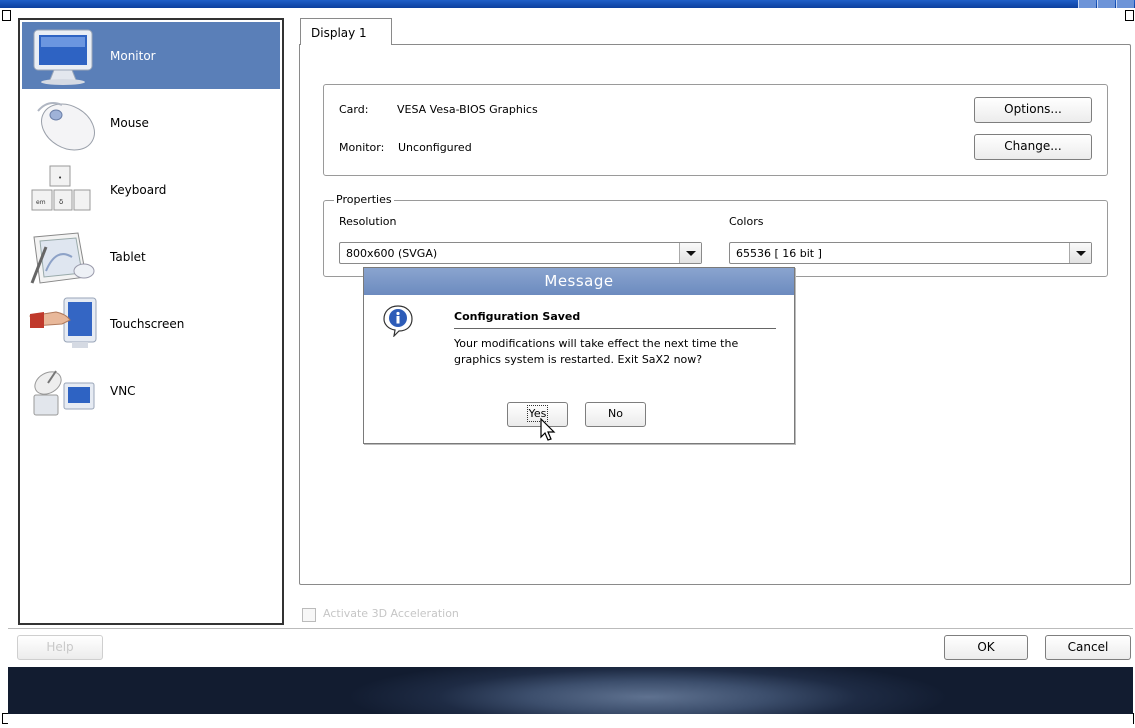 The image size is (1135, 728). I want to click on dialog-heading: Configuration Saved, so click(517, 316).